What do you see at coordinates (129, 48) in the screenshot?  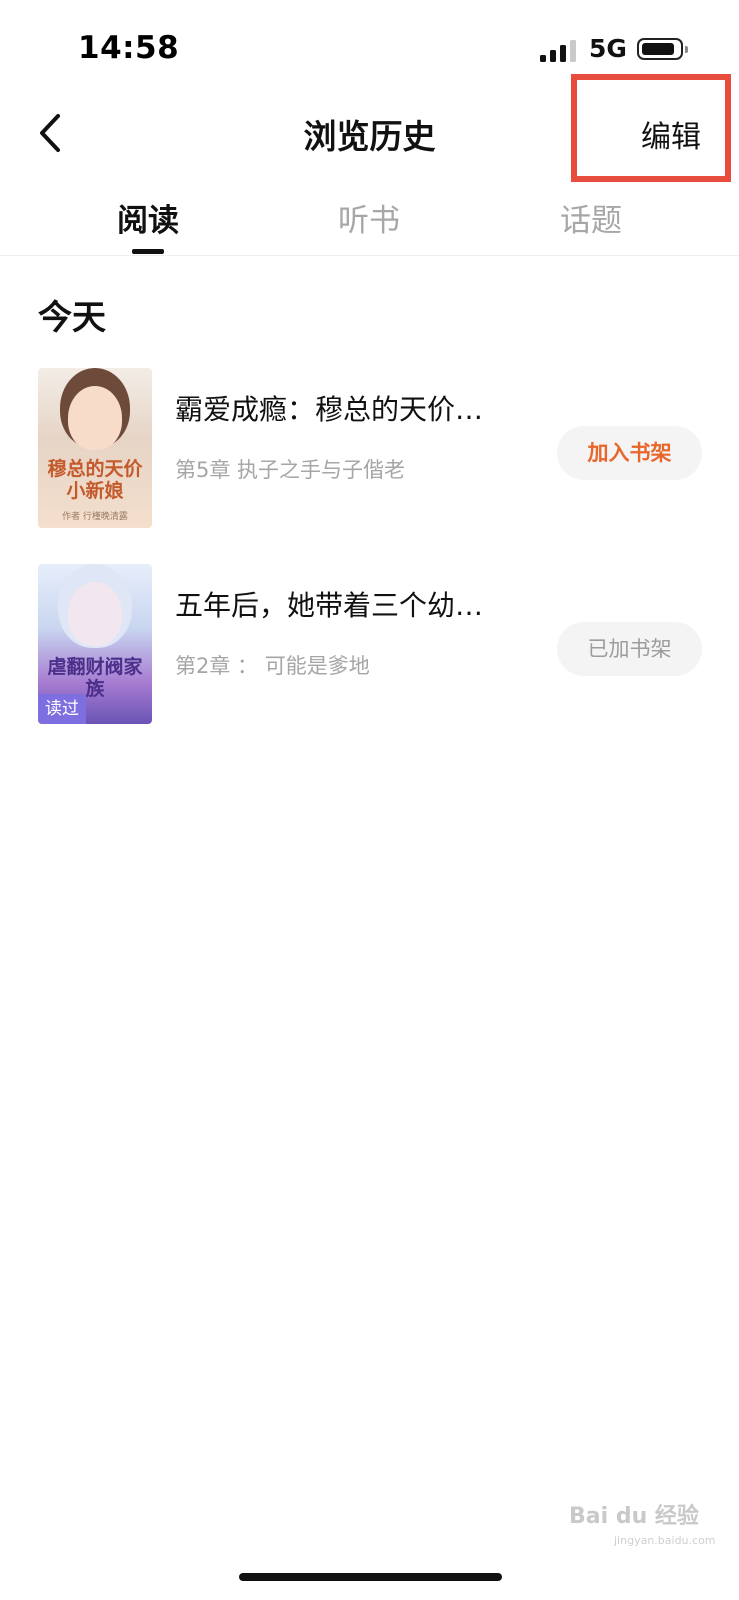 I see `status-time: 14:58` at bounding box center [129, 48].